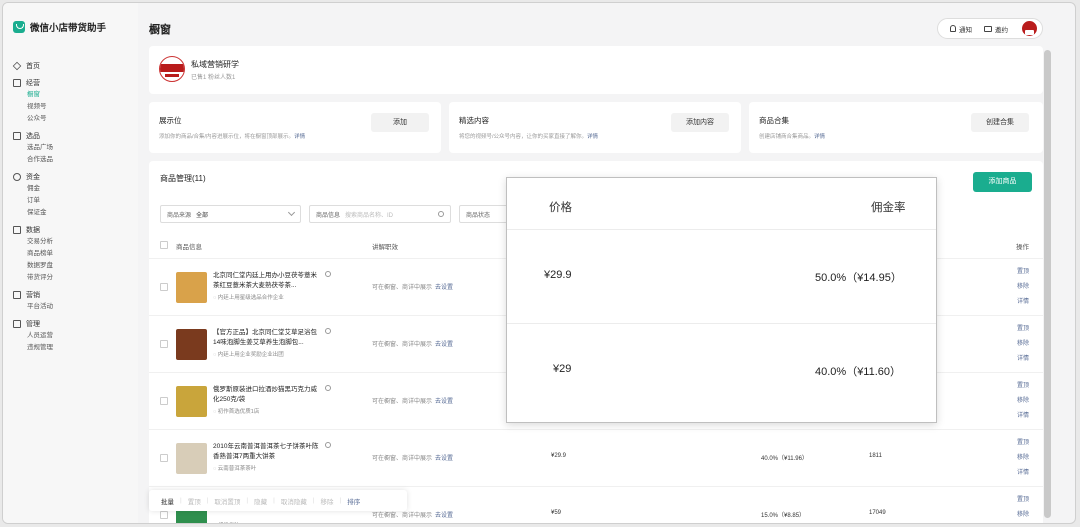  I want to click on sidebar-item: 合作选品, so click(73, 160).